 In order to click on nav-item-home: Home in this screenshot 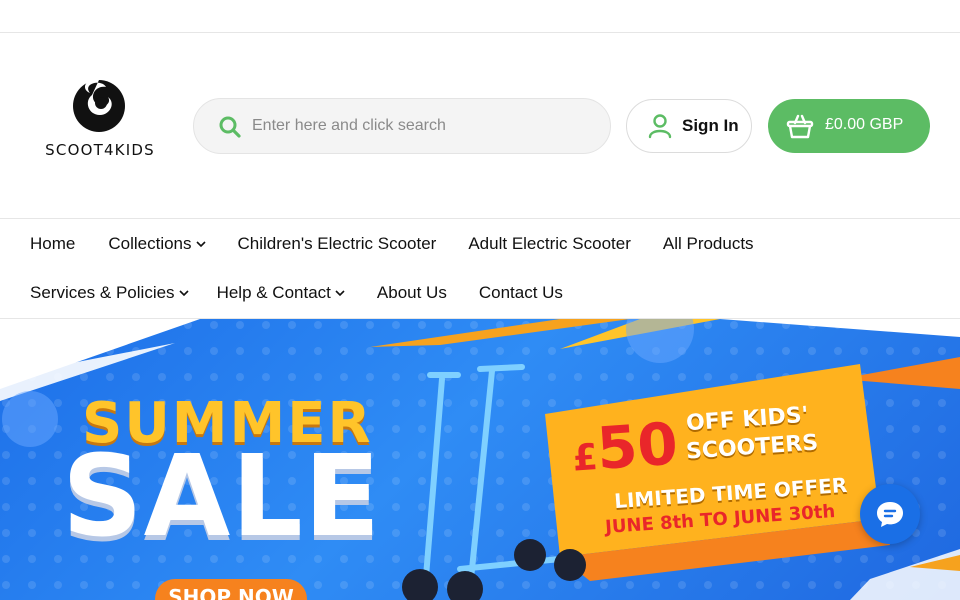, I will do `click(52, 244)`.